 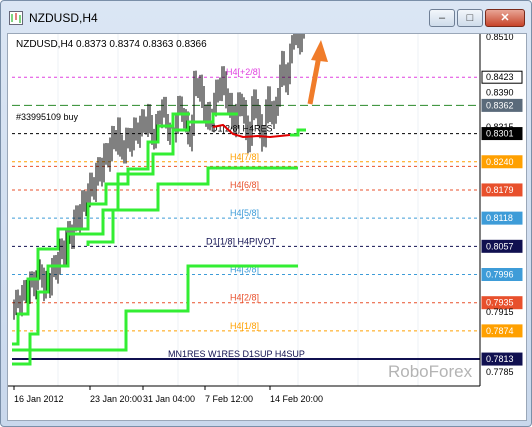 What do you see at coordinates (500, 359) in the screenshot?
I see `axis-price-label: 0.7813` at bounding box center [500, 359].